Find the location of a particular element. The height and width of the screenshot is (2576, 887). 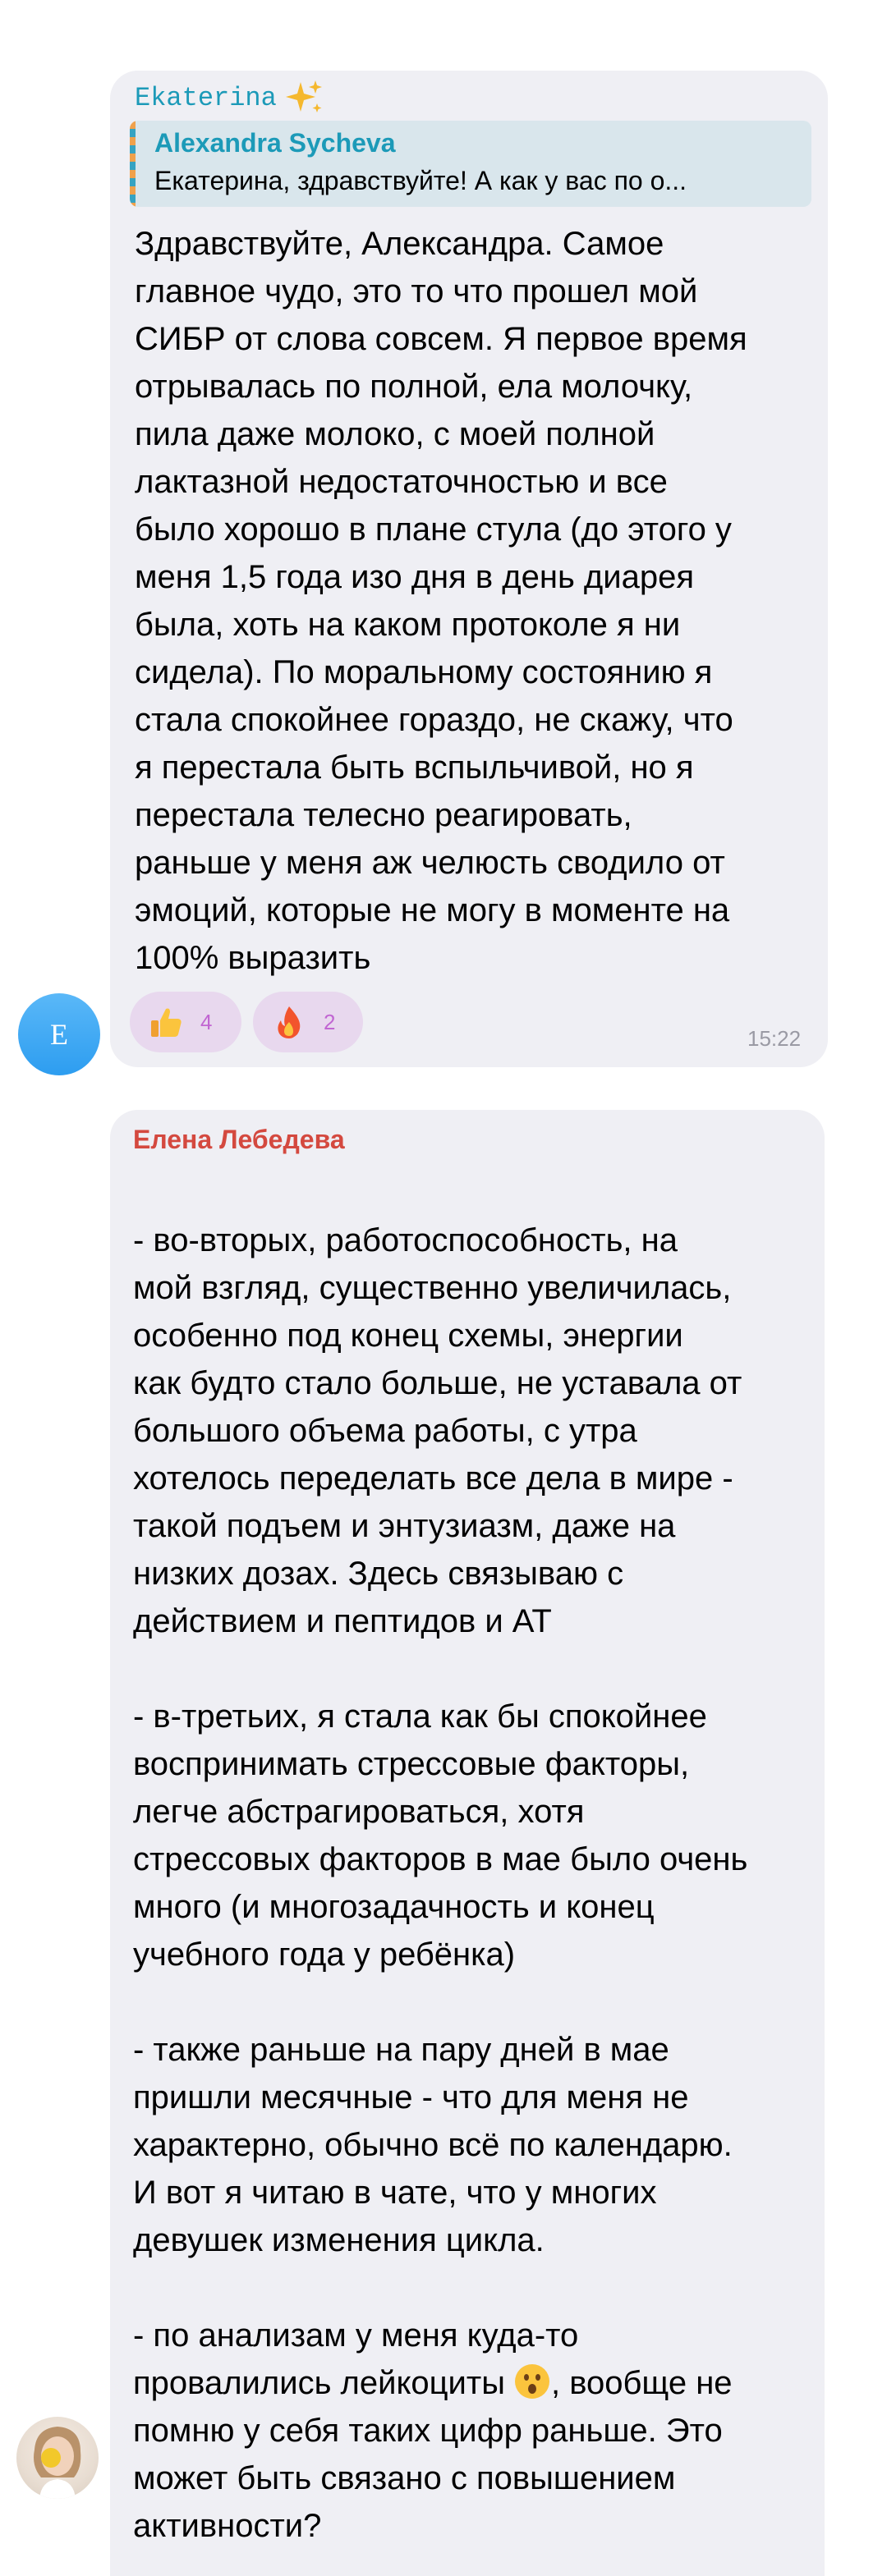

sender-name: Ekaterina is located at coordinates (206, 99).